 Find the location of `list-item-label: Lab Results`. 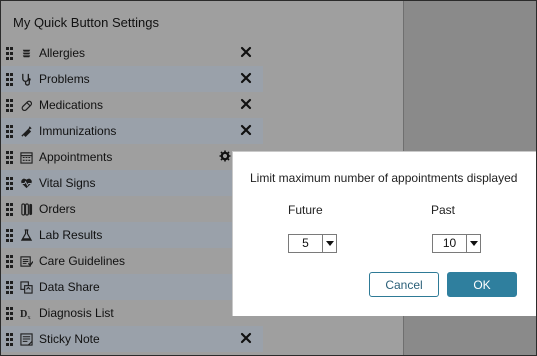

list-item-label: Lab Results is located at coordinates (71, 235).